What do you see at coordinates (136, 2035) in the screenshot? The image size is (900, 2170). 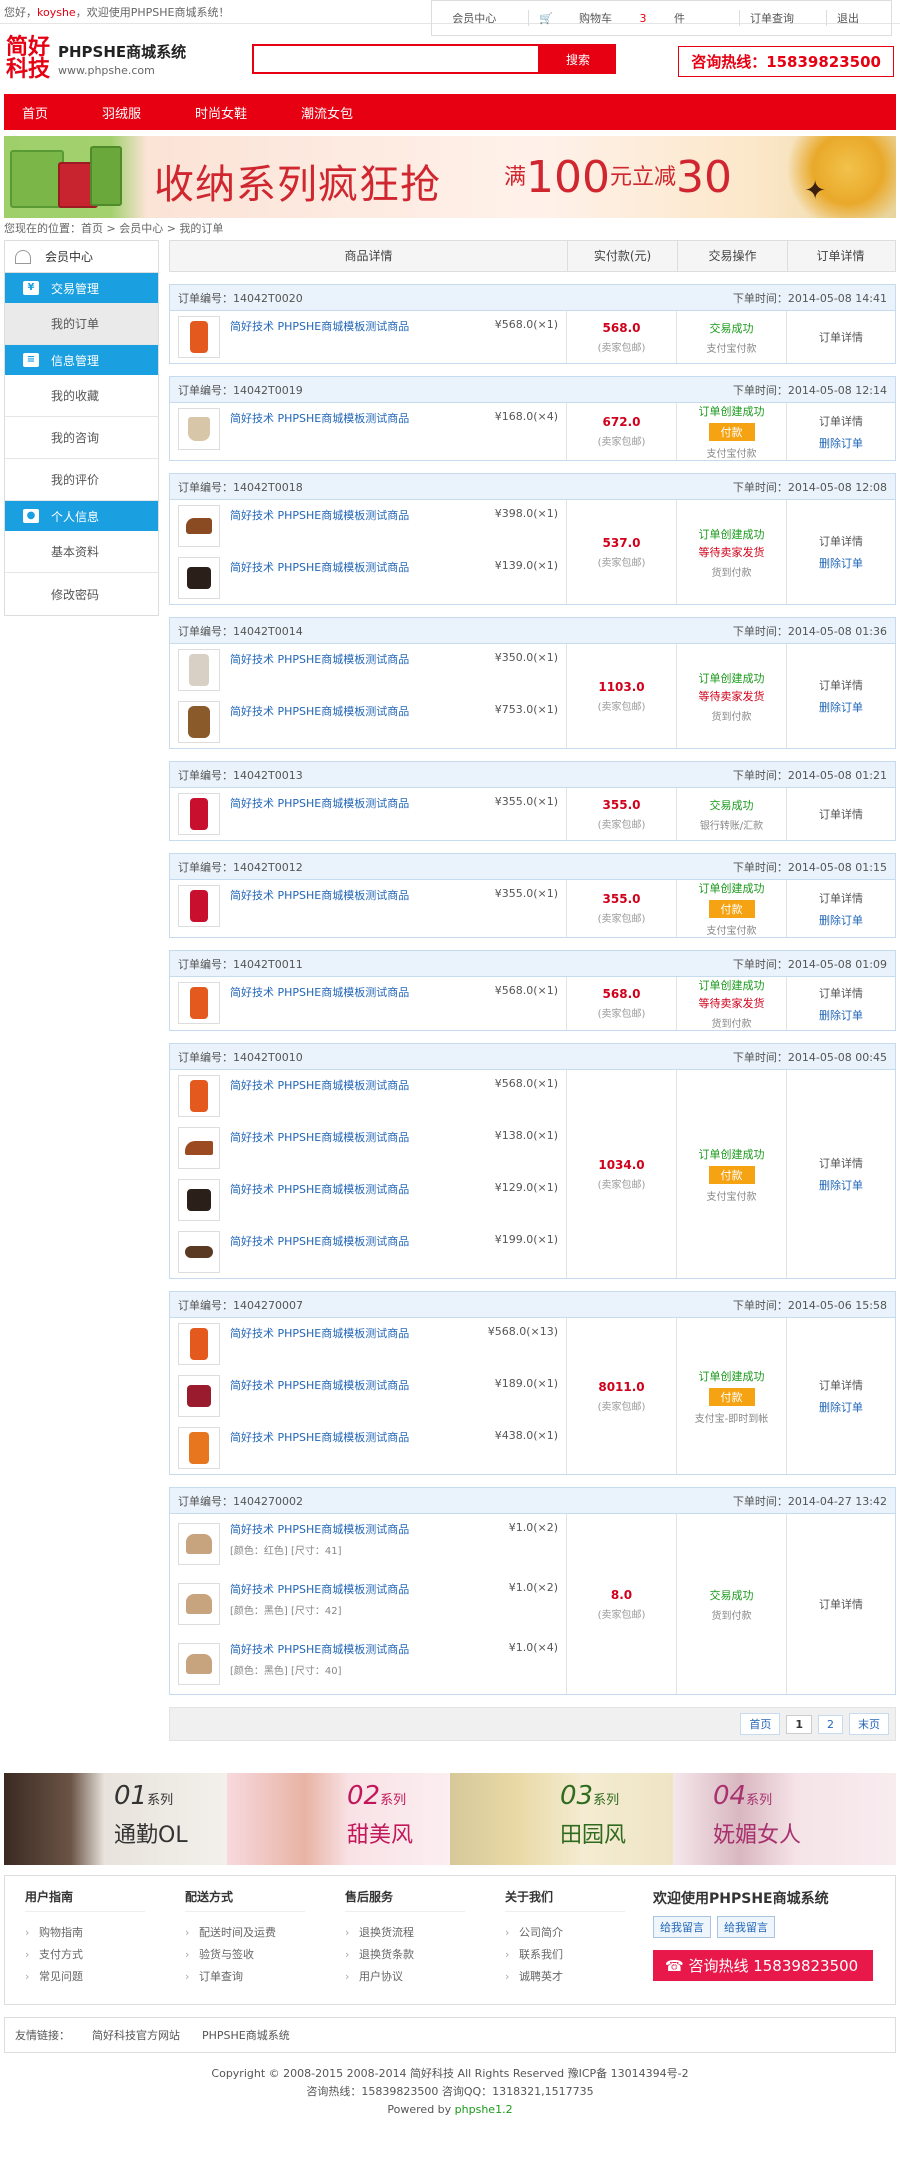 I see `friend-link: 简好科技官方网站` at bounding box center [136, 2035].